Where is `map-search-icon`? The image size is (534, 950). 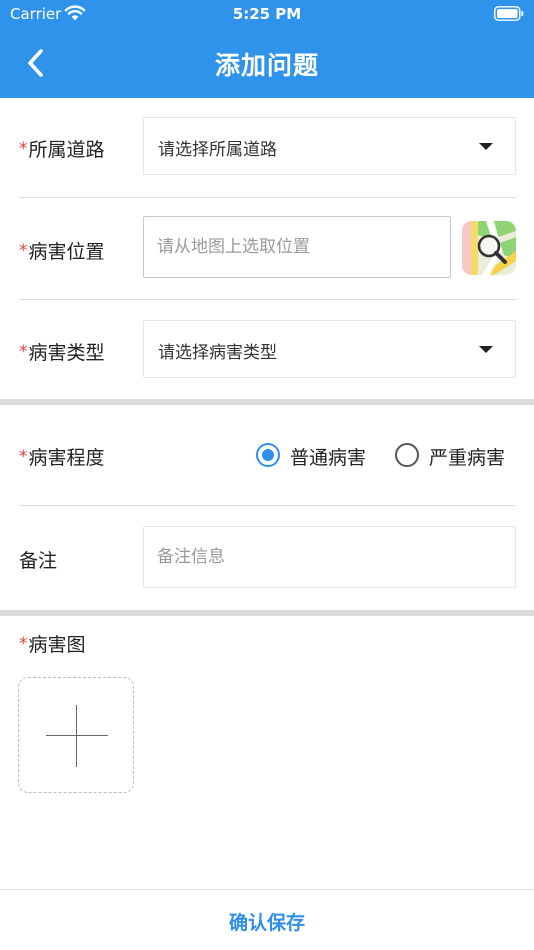 map-search-icon is located at coordinates (489, 248).